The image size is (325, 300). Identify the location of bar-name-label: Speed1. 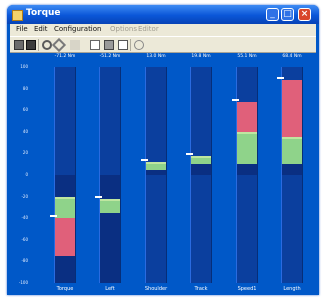
(247, 289).